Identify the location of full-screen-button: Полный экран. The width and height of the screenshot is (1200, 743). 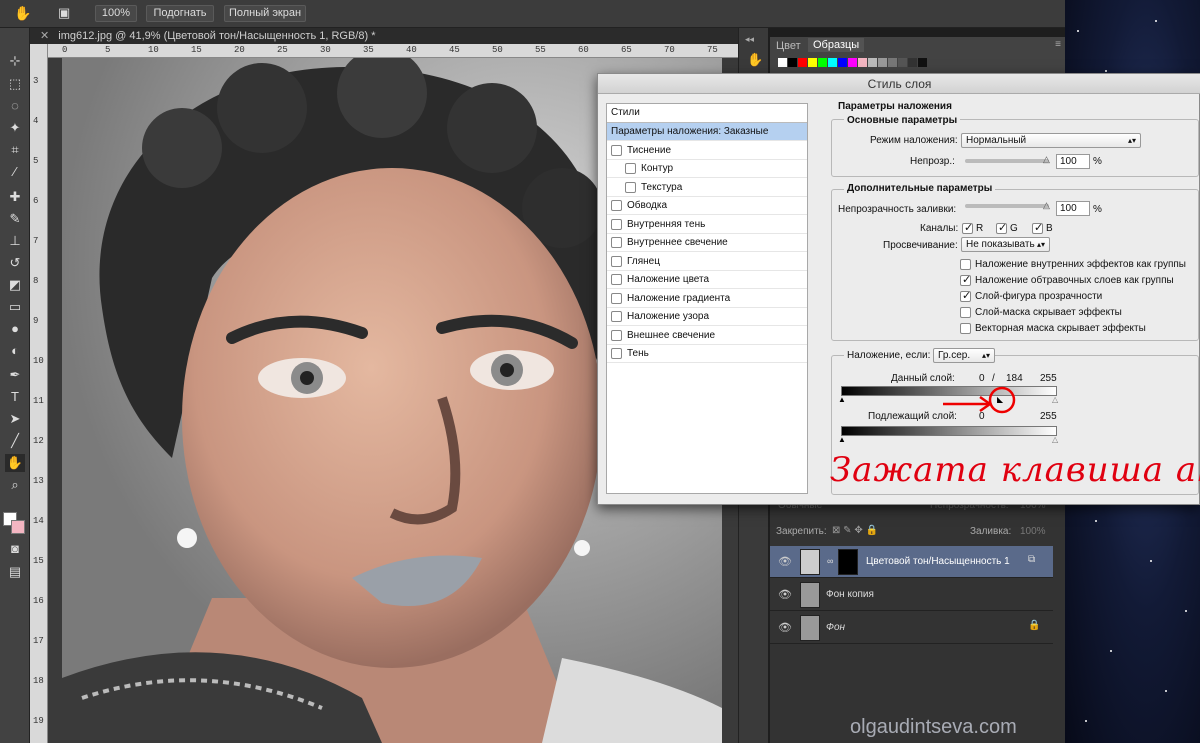
(265, 13).